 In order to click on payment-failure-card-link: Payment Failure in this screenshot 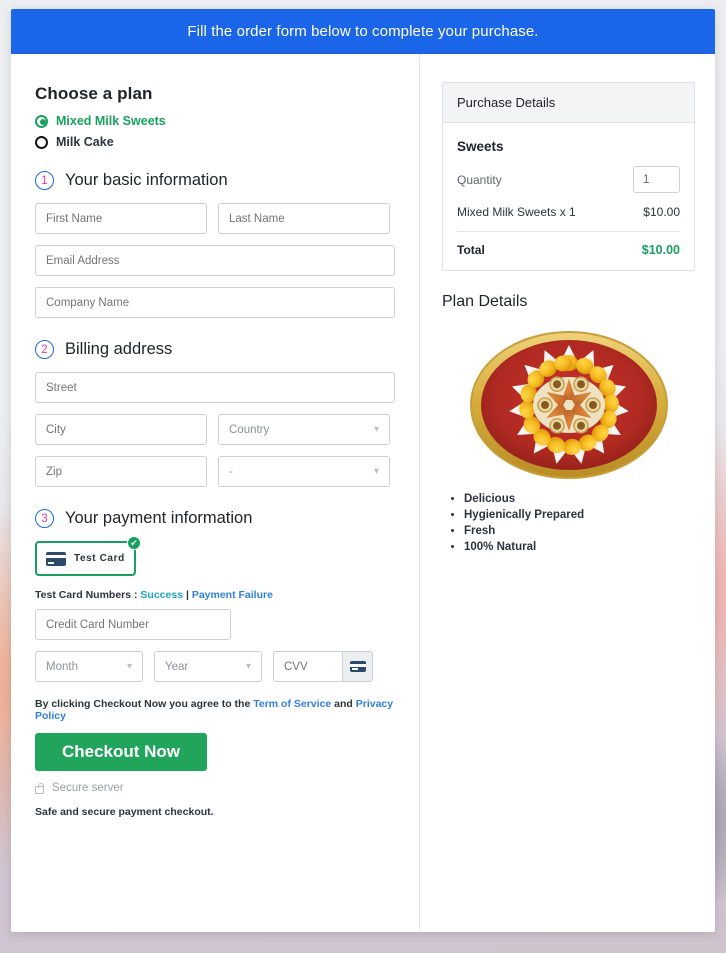, I will do `click(232, 595)`.